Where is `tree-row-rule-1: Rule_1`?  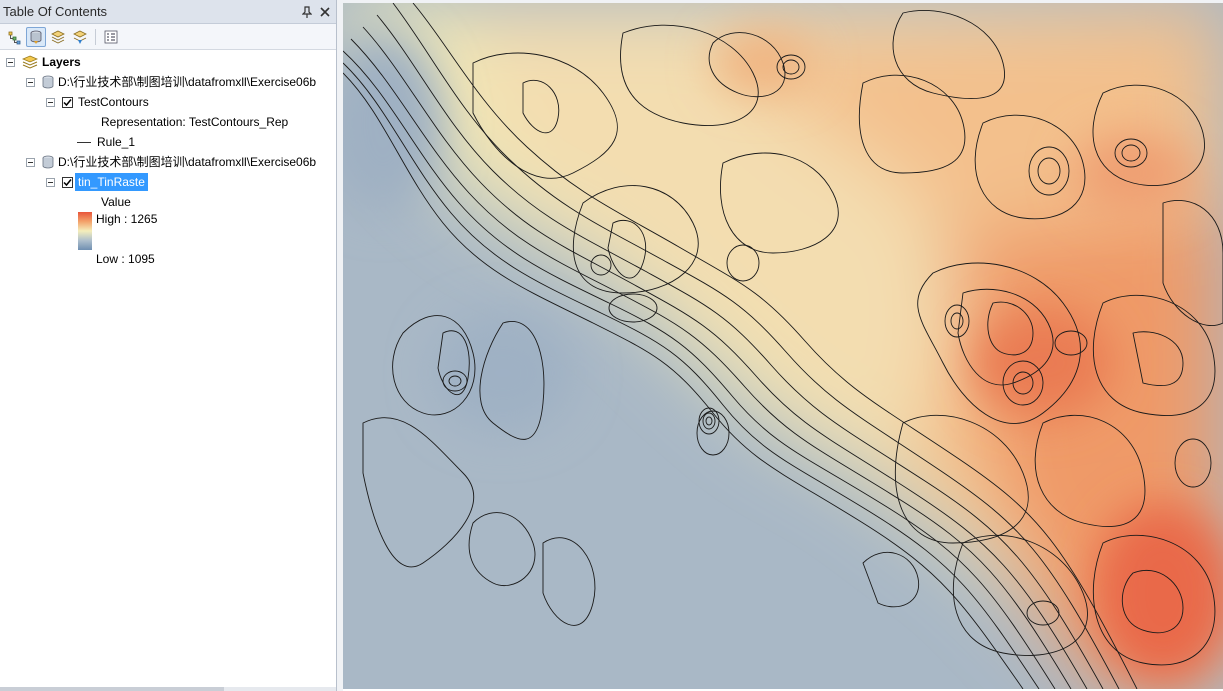 tree-row-rule-1: Rule_1 is located at coordinates (107, 142).